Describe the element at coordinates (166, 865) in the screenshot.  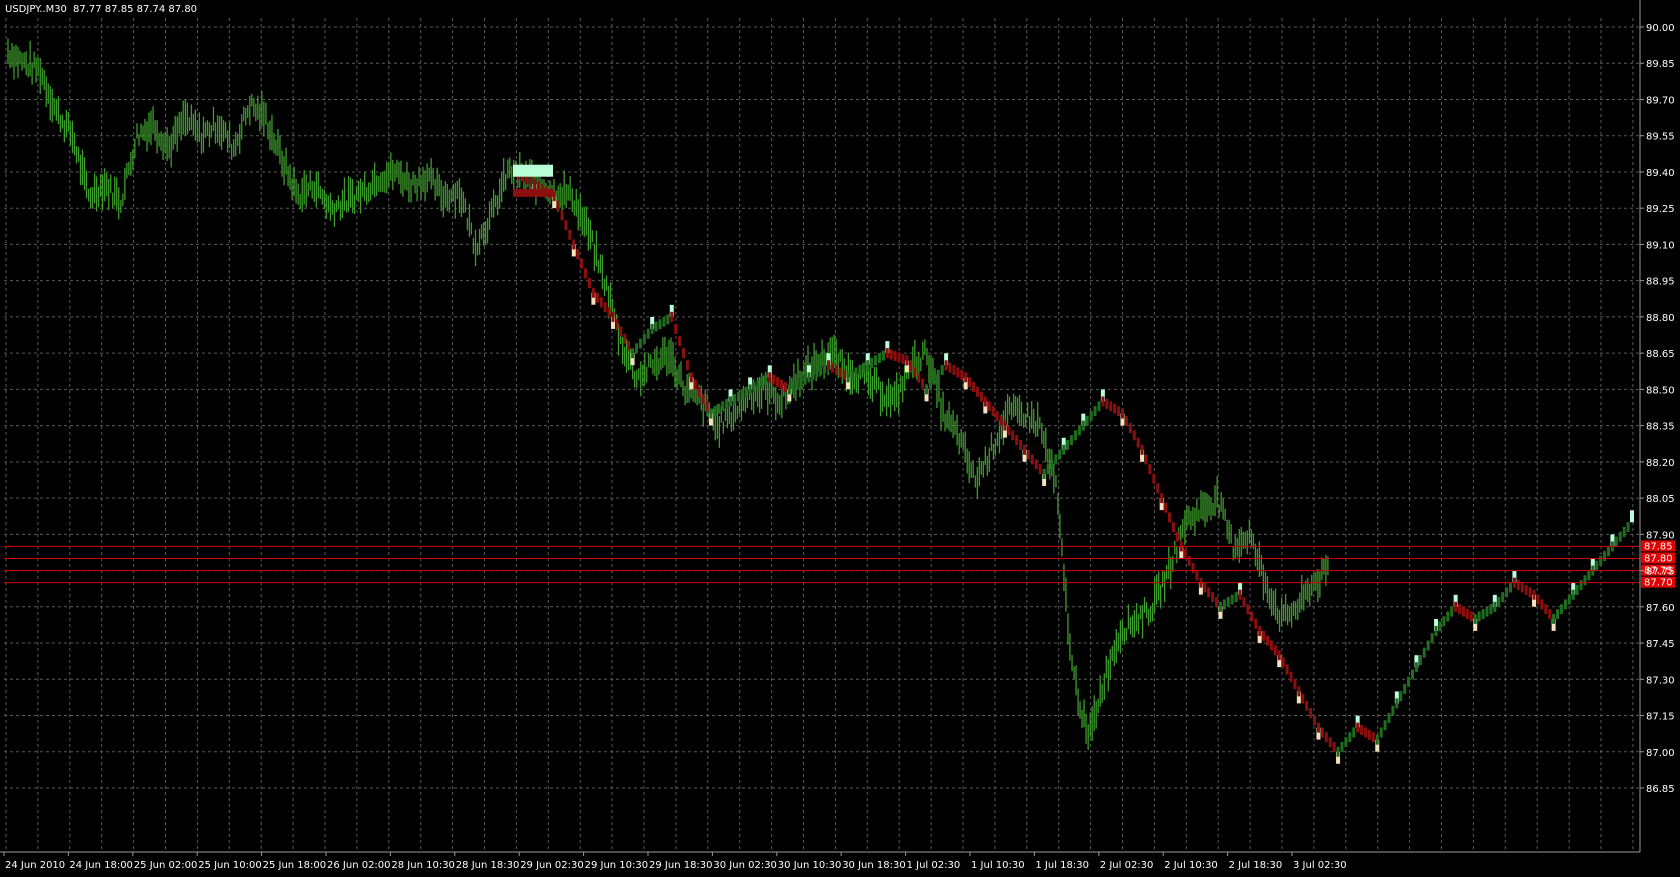
I see `x-tick-label: 25 Jun 02:00` at that location.